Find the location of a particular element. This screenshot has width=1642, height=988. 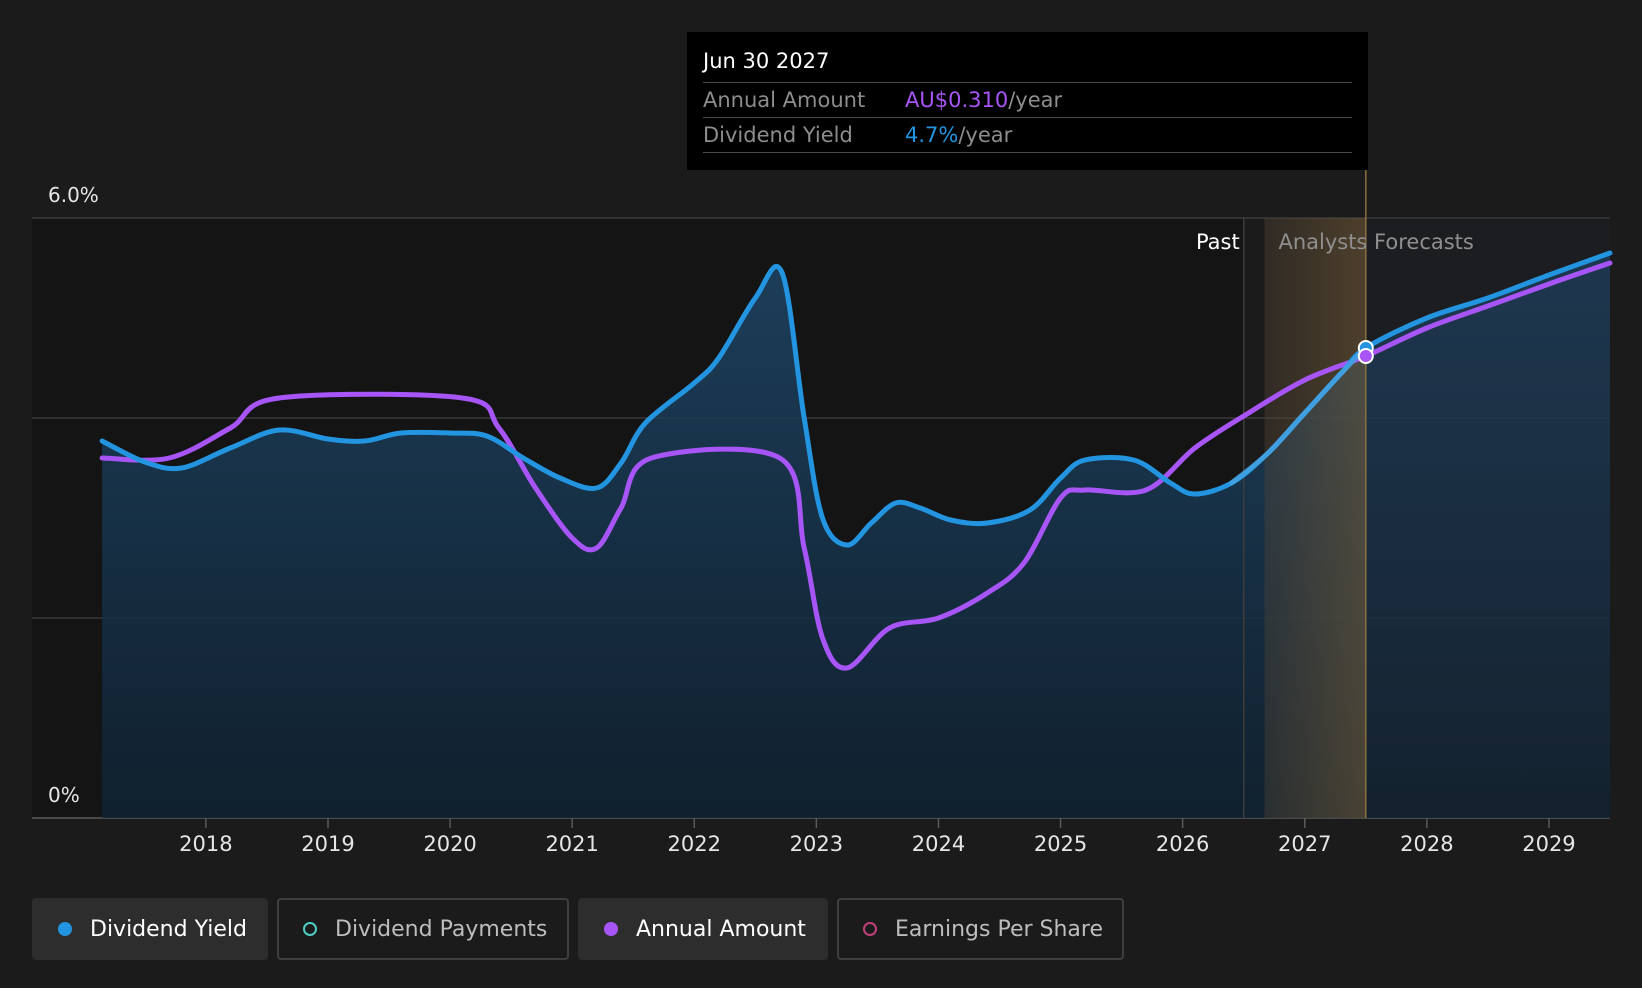

x-tick-label: 2021 is located at coordinates (571, 844).